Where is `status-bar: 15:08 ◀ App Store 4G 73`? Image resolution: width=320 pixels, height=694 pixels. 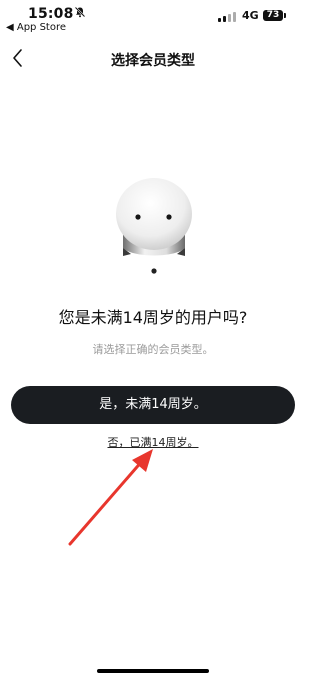
status-bar: 15:08 ◀ App Store 4G 73 is located at coordinates (153, 20).